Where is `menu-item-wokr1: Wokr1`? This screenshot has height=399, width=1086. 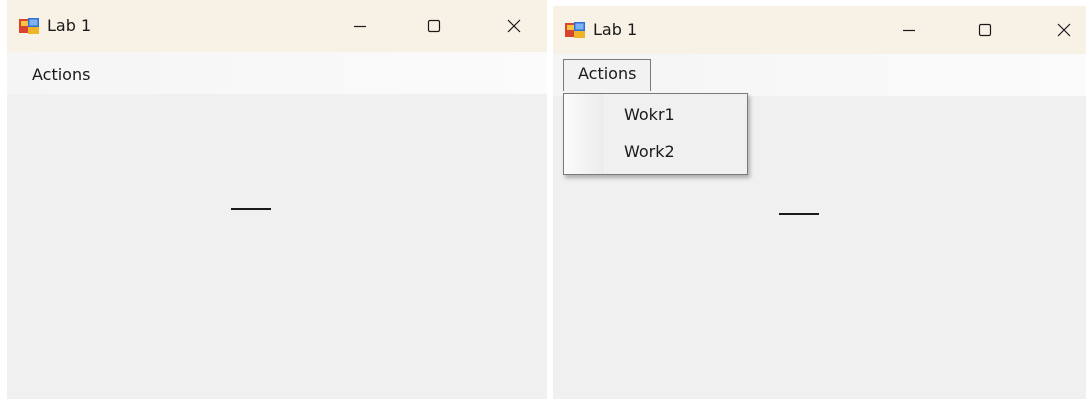 menu-item-wokr1: Wokr1 is located at coordinates (649, 115).